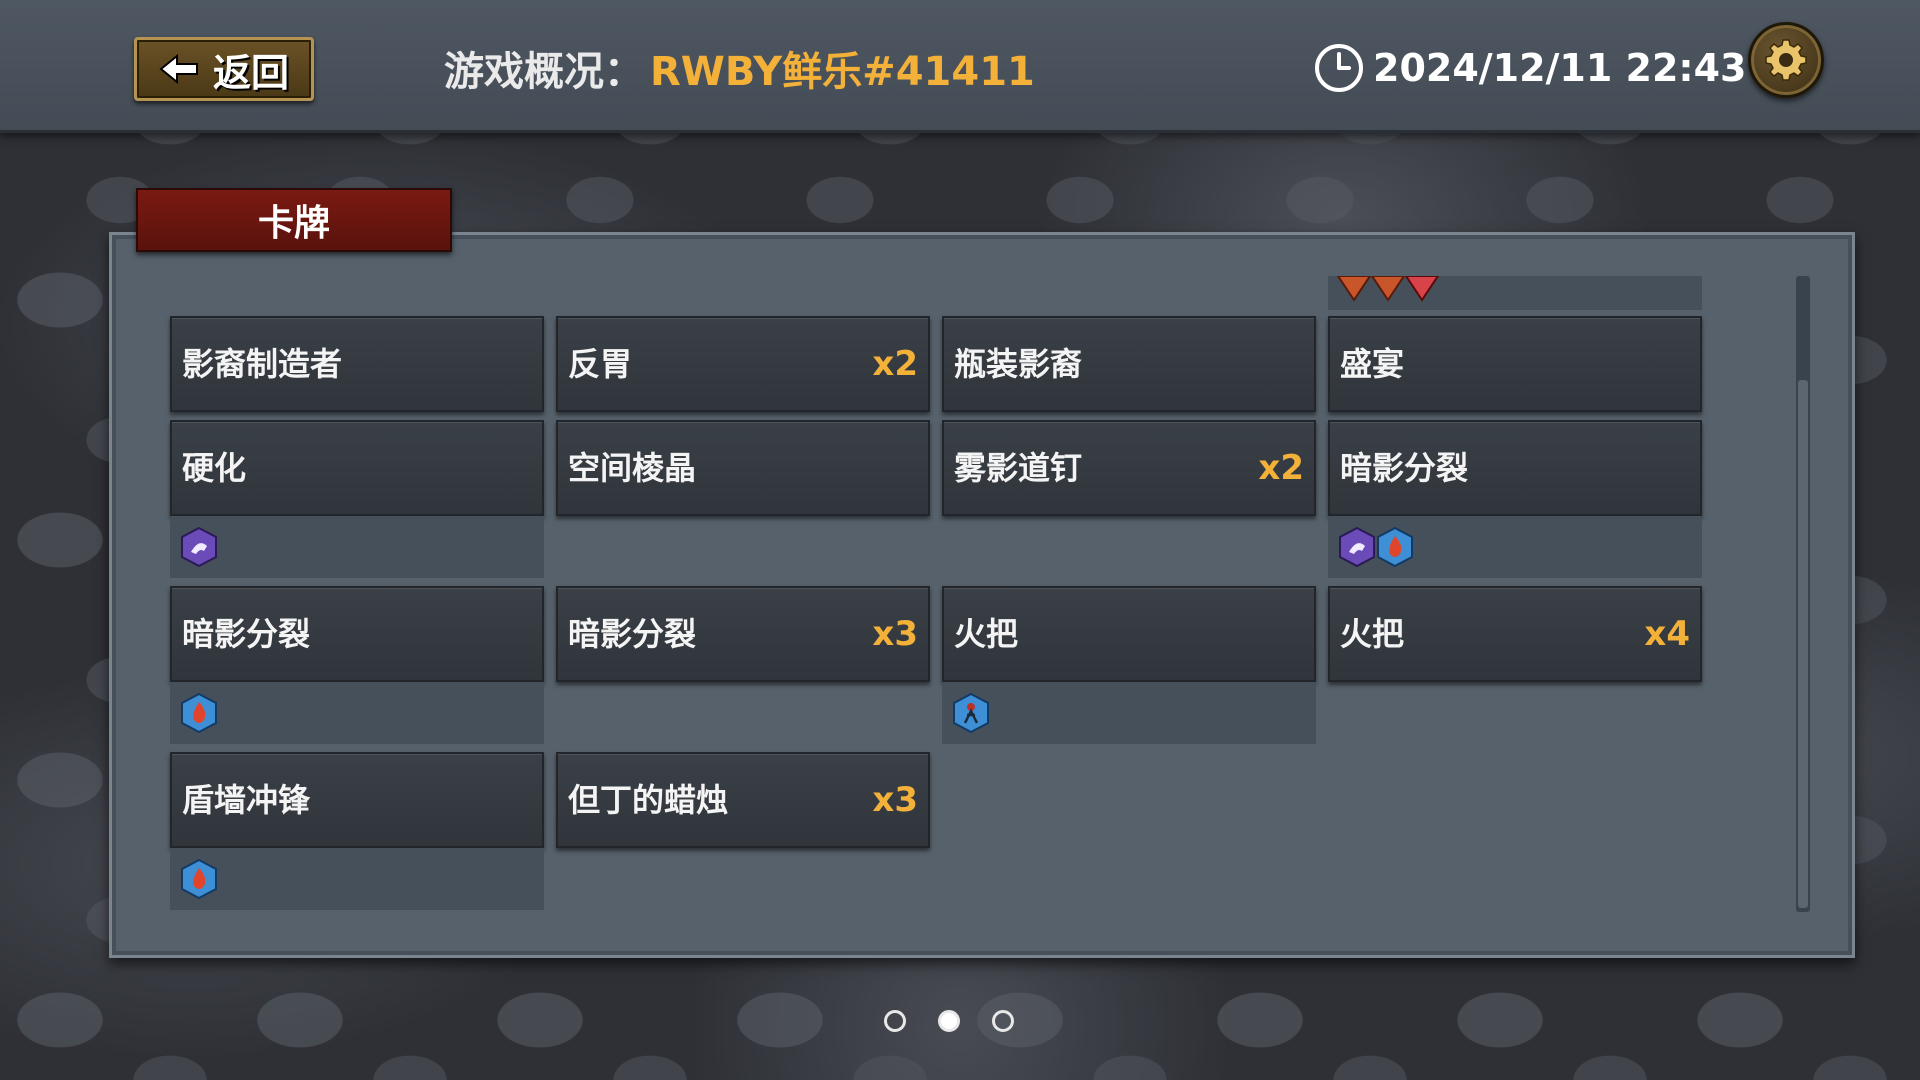 The height and width of the screenshot is (1080, 1920). What do you see at coordinates (544, 72) in the screenshot?
I see `title-prefix: 游戏概况：` at bounding box center [544, 72].